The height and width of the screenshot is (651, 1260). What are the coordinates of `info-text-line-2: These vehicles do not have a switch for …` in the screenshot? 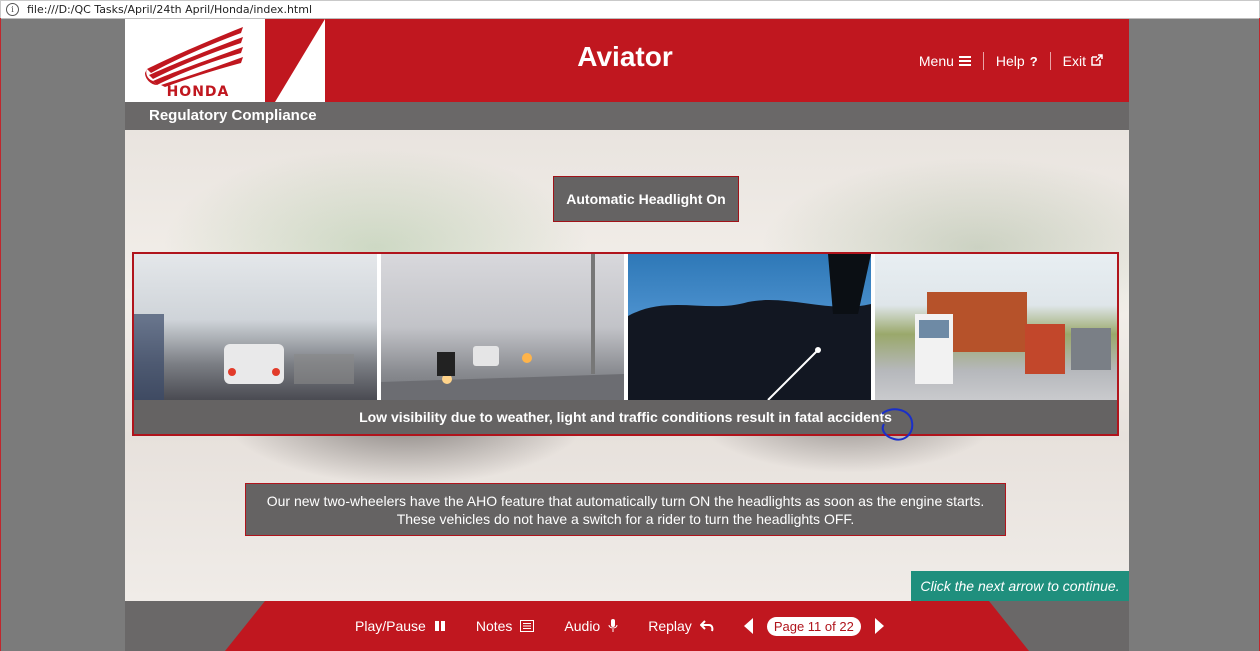 It's located at (625, 519).